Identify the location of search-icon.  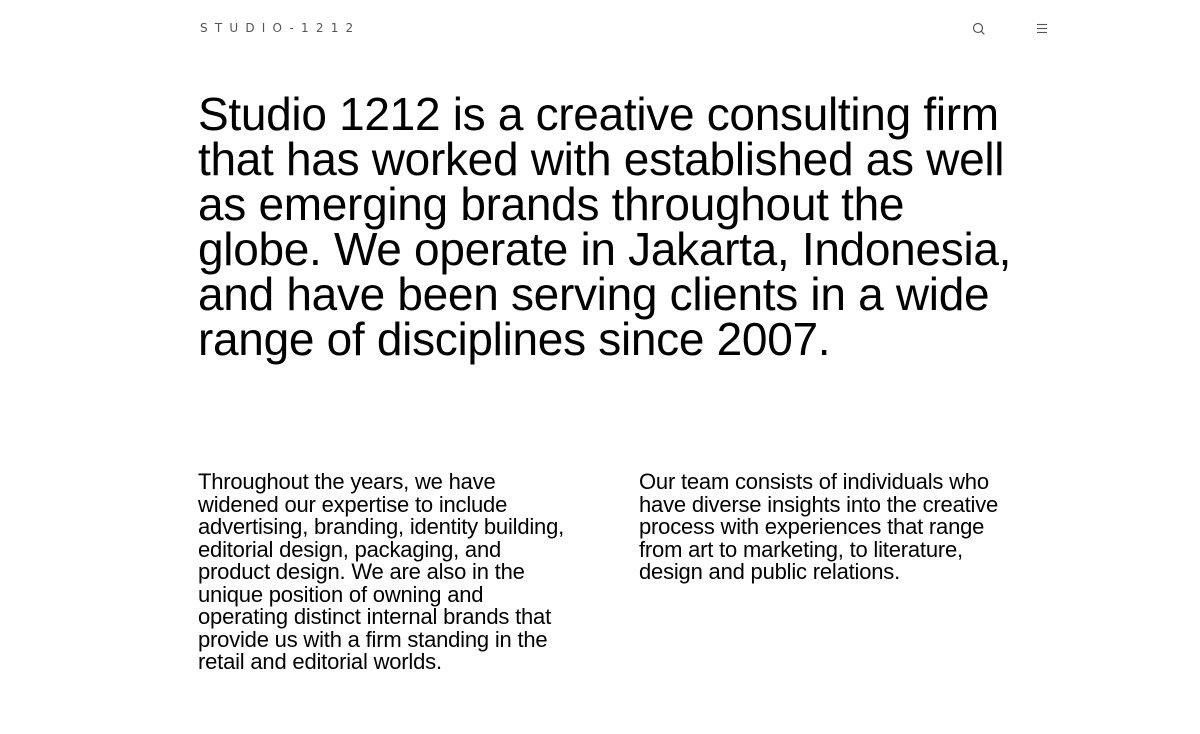
(978, 28).